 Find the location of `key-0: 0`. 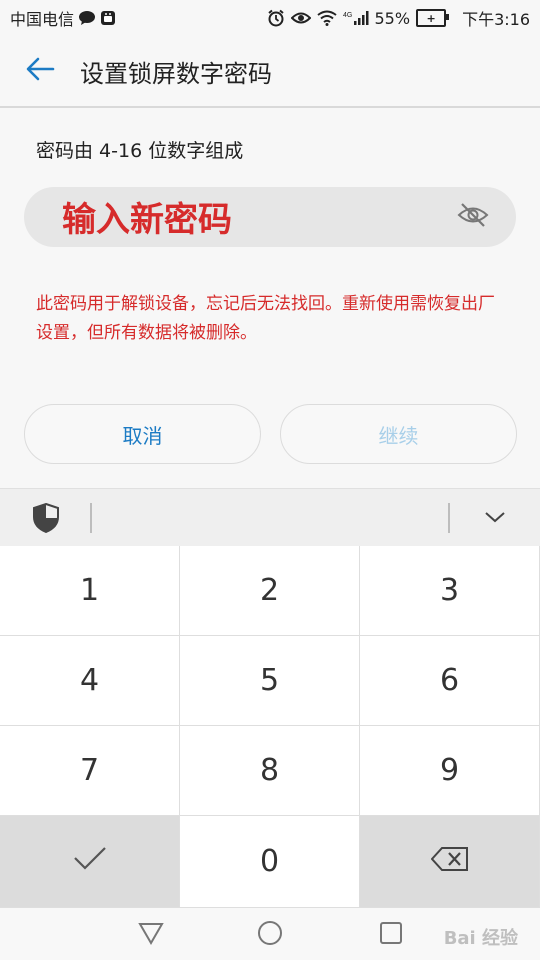

key-0: 0 is located at coordinates (270, 862).